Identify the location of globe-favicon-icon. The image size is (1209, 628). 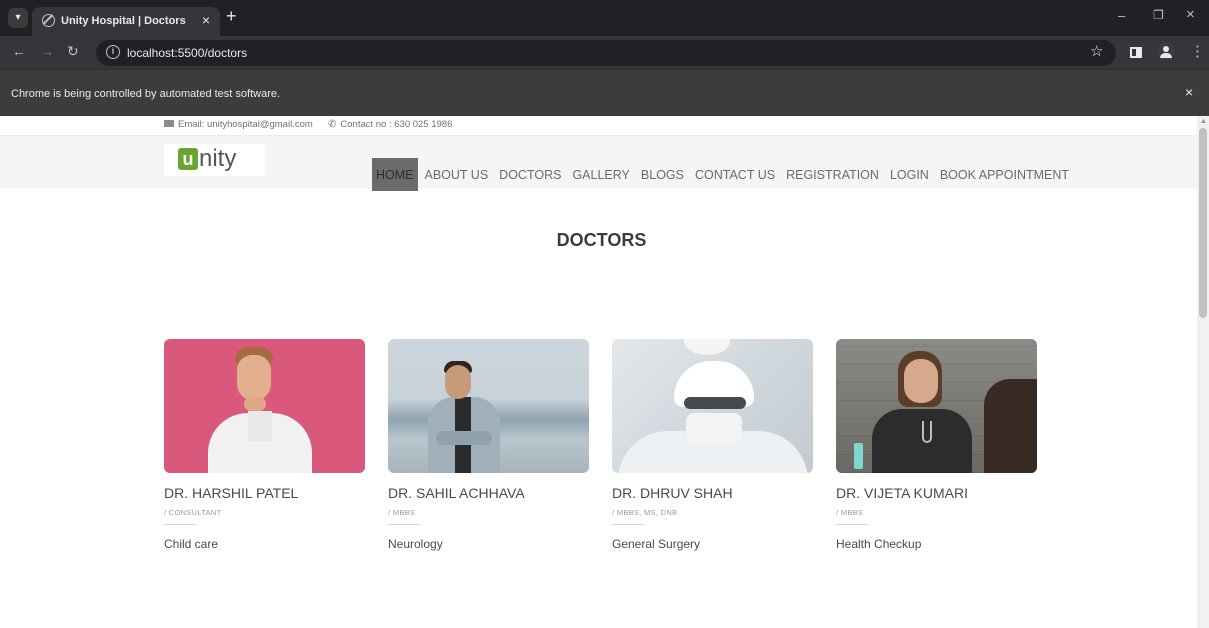
(48, 20).